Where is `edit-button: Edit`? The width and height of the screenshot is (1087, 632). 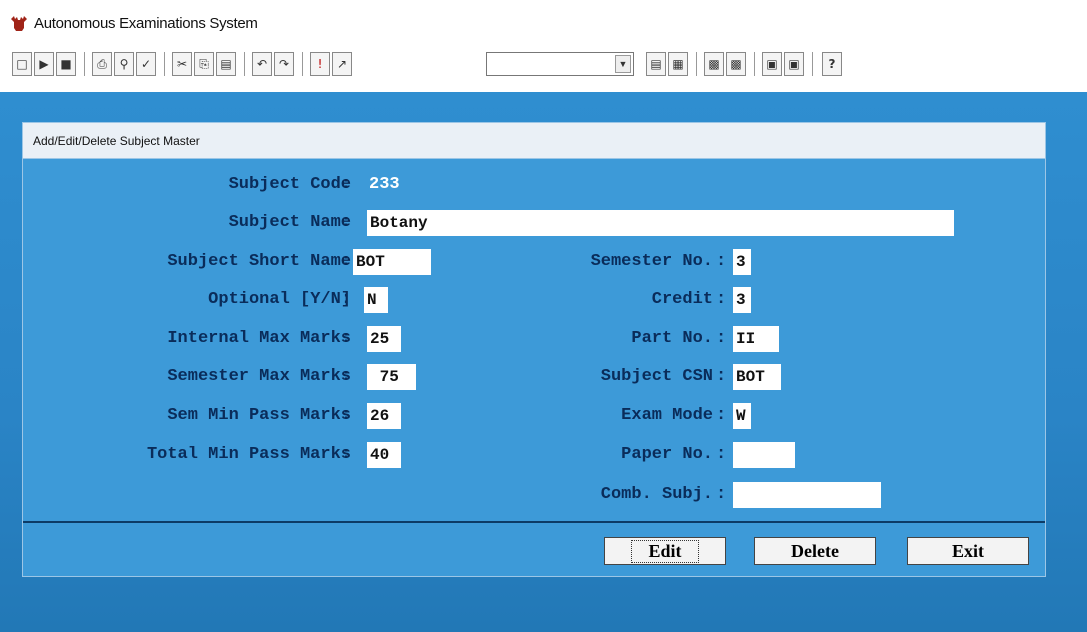
edit-button: Edit is located at coordinates (665, 551).